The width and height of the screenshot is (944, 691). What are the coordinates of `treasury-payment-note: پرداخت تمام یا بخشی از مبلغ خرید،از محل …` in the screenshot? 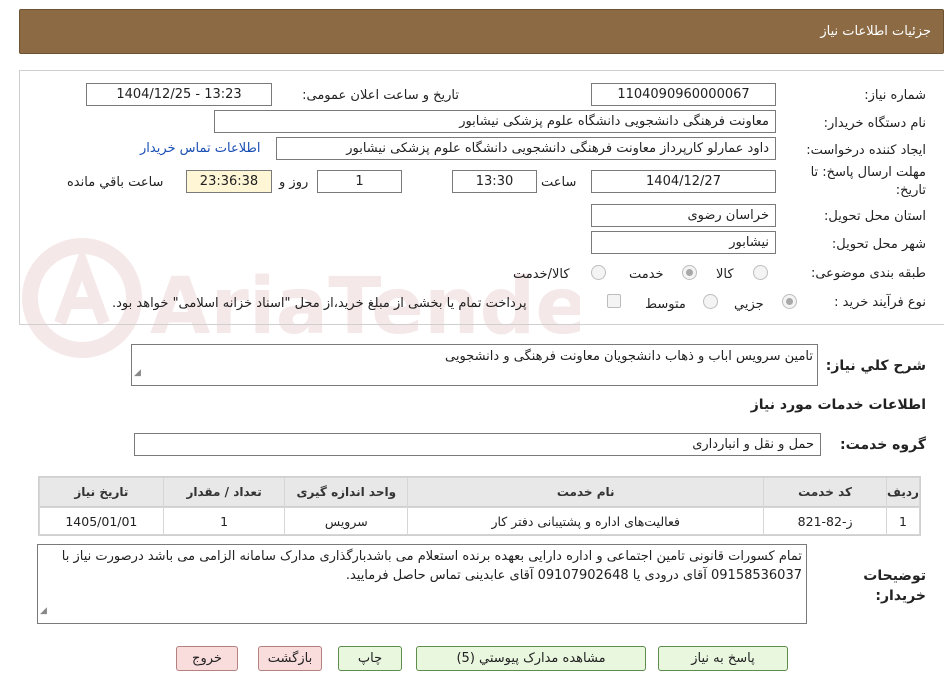 It's located at (319, 303).